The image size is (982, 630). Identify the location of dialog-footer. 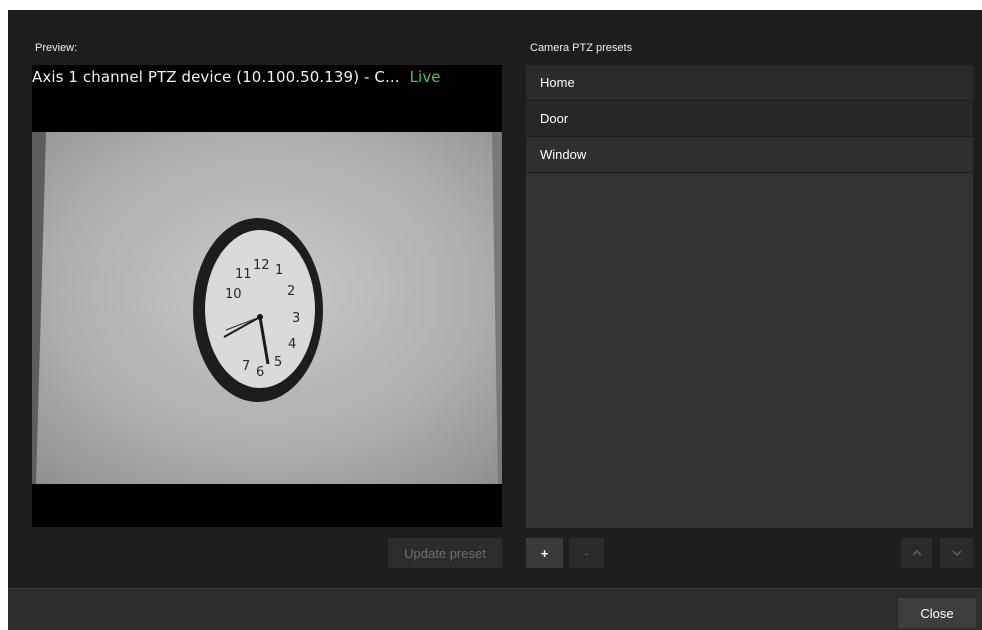
(495, 609).